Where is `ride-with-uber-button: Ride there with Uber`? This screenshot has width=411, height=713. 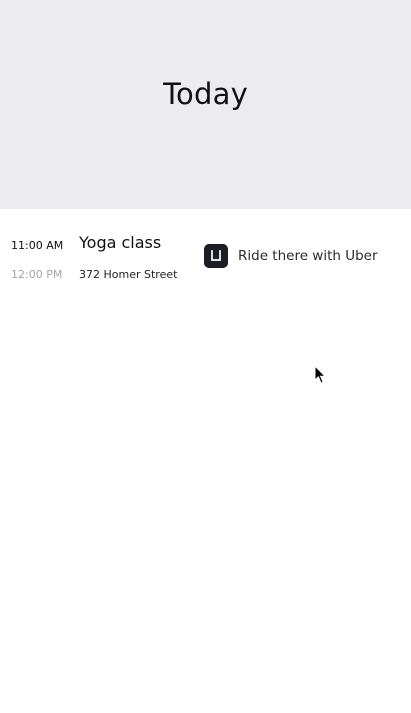 ride-with-uber-button: Ride there with Uber is located at coordinates (294, 256).